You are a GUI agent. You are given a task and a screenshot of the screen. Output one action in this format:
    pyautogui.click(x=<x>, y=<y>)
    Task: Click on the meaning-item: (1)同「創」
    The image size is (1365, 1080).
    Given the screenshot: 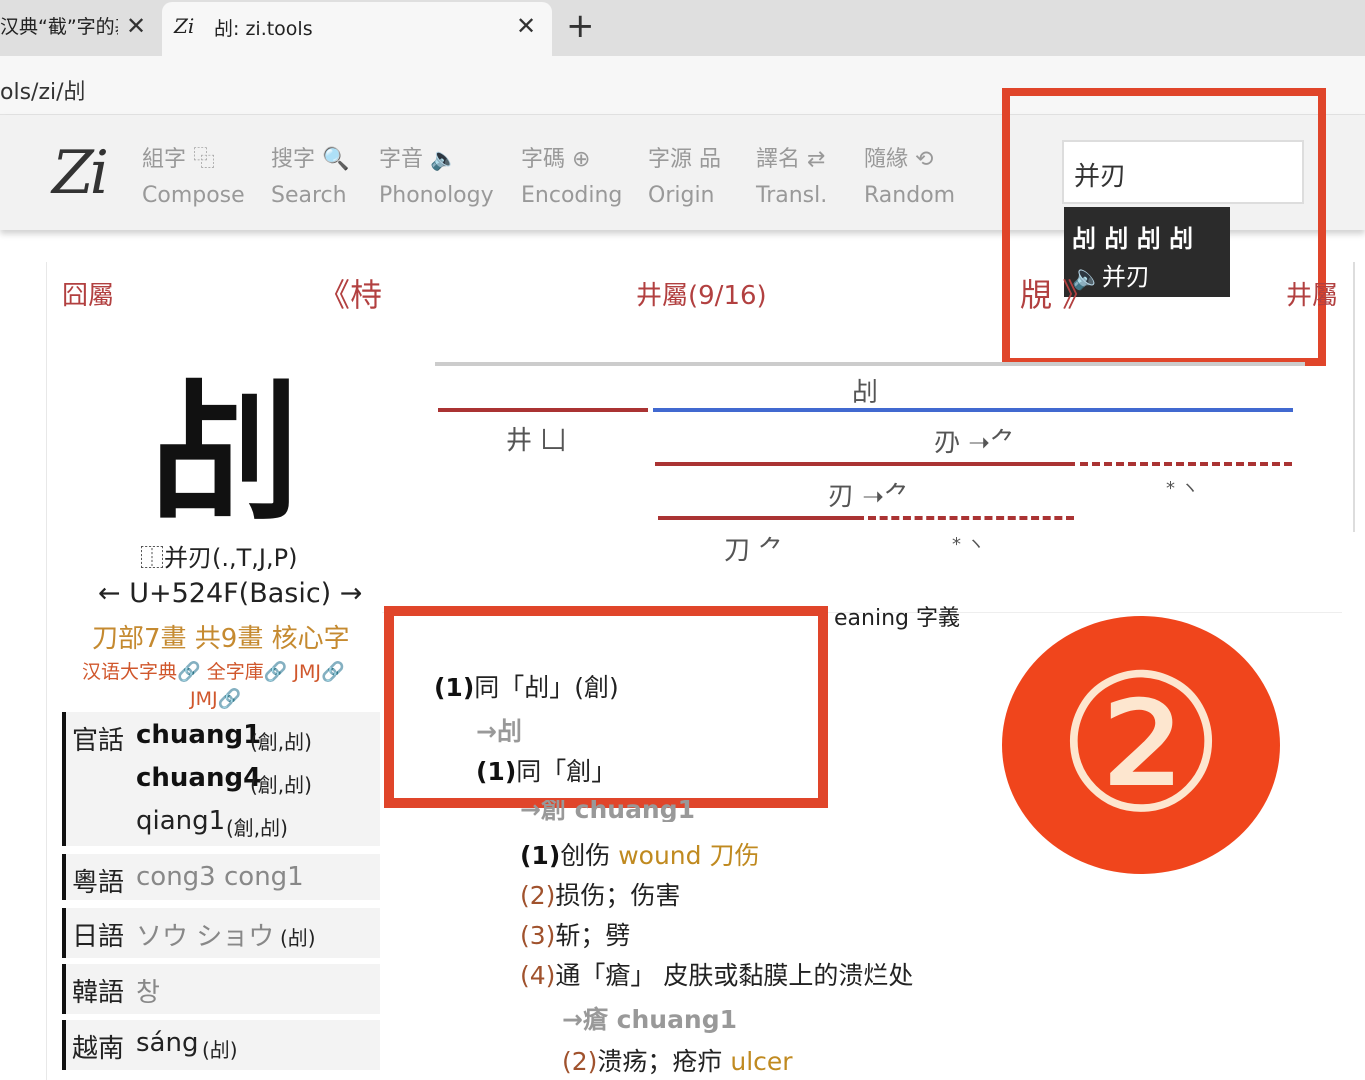 What is the action you would take?
    pyautogui.click(x=546, y=771)
    